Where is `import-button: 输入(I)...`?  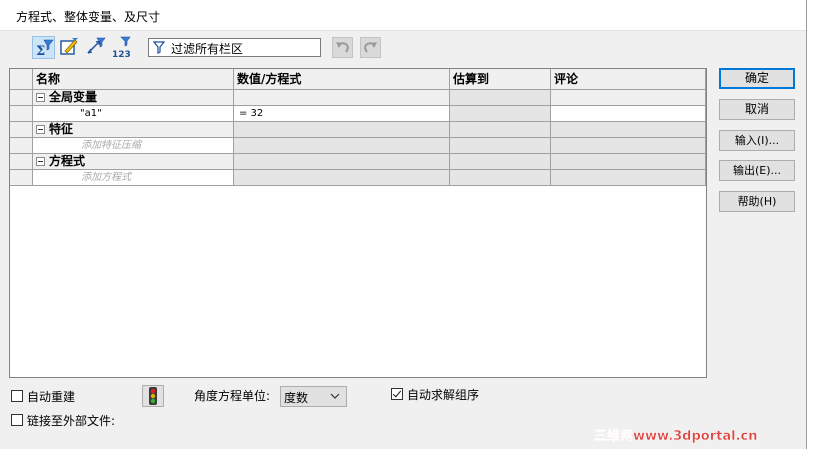
import-button: 输入(I)... is located at coordinates (757, 140).